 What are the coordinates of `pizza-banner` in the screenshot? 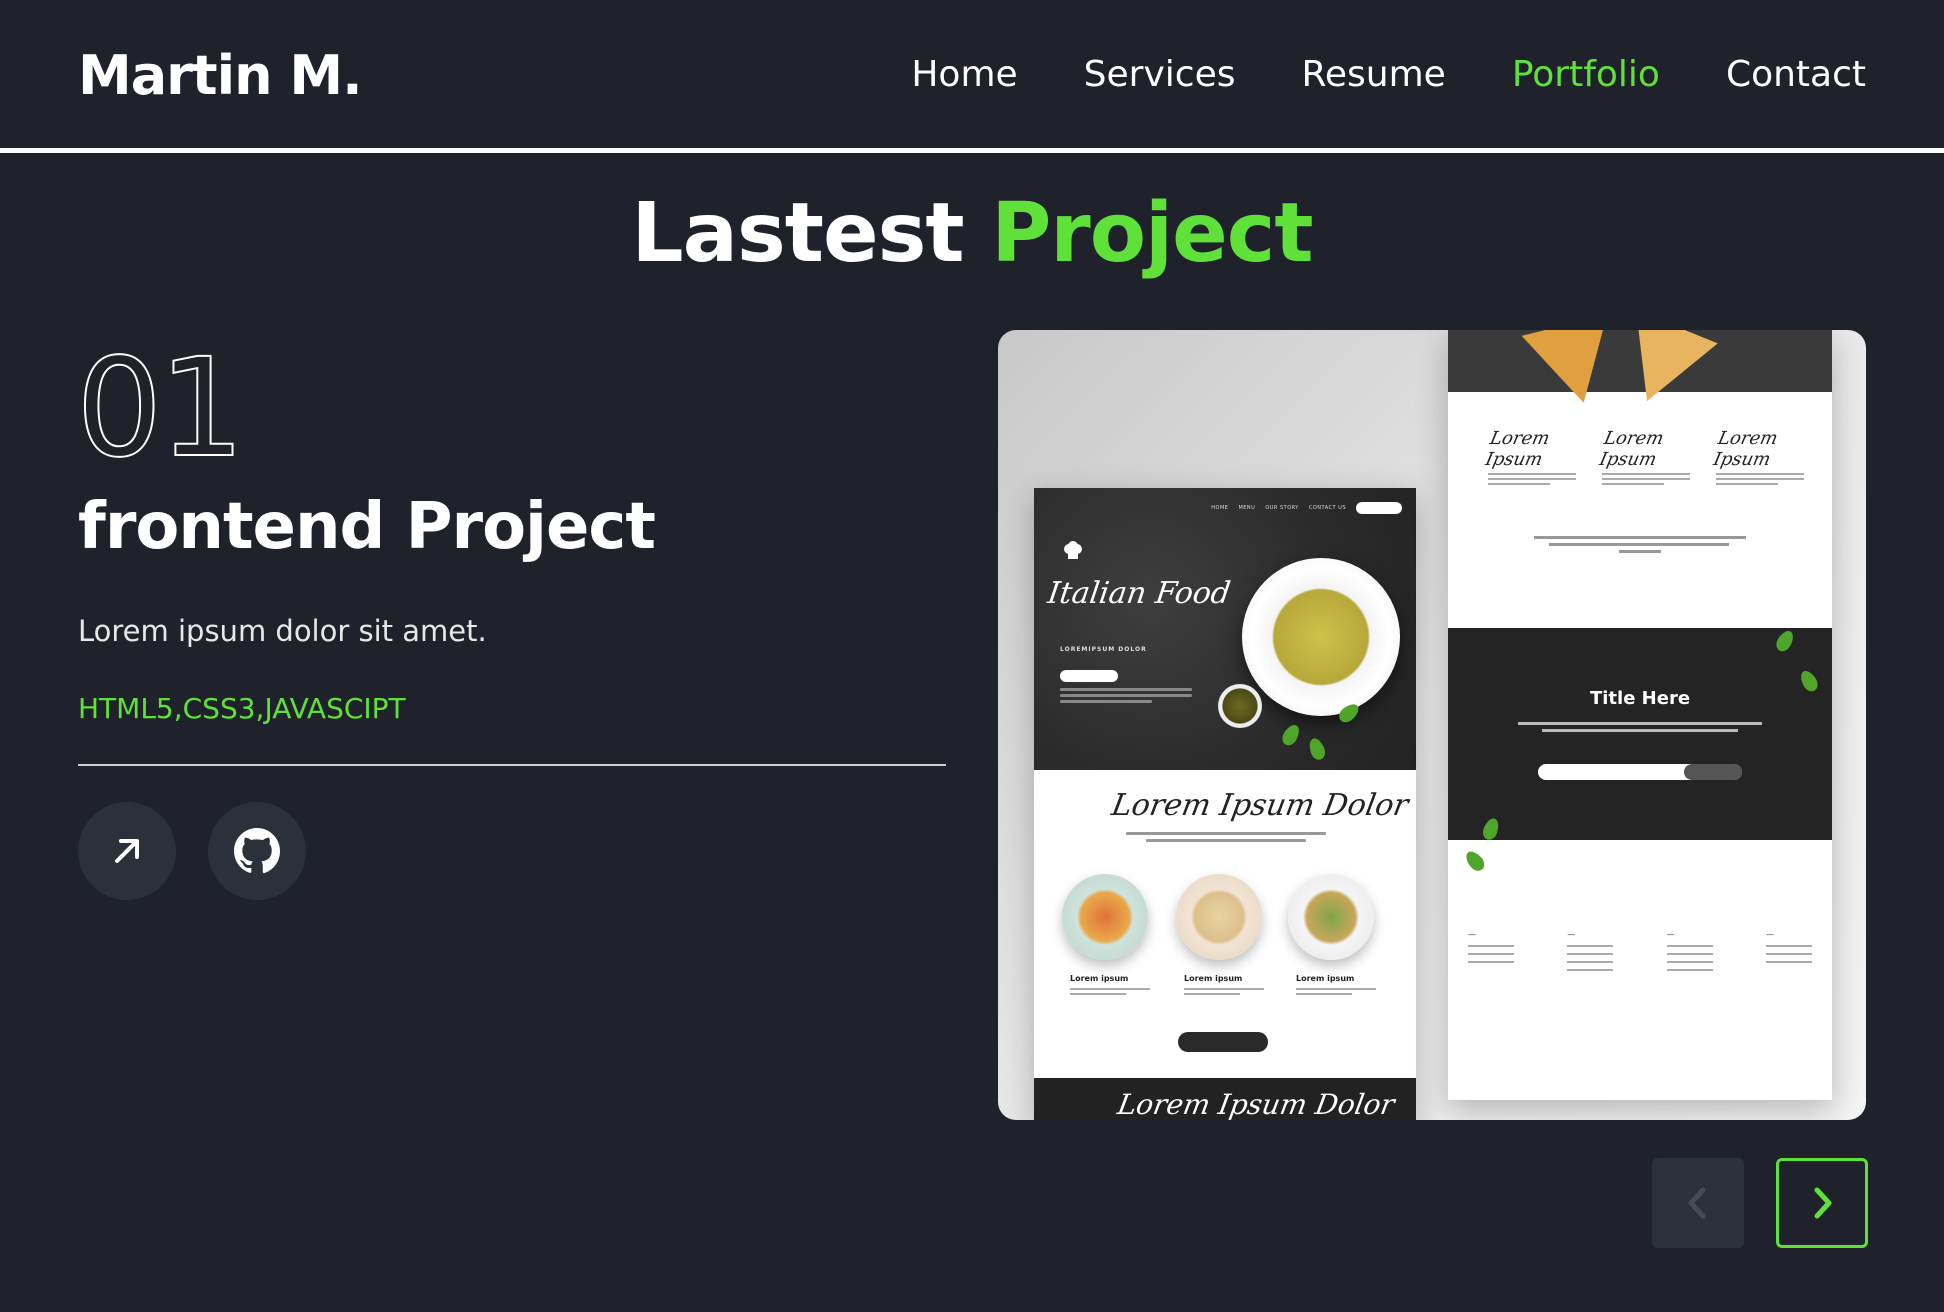 It's located at (1640, 374).